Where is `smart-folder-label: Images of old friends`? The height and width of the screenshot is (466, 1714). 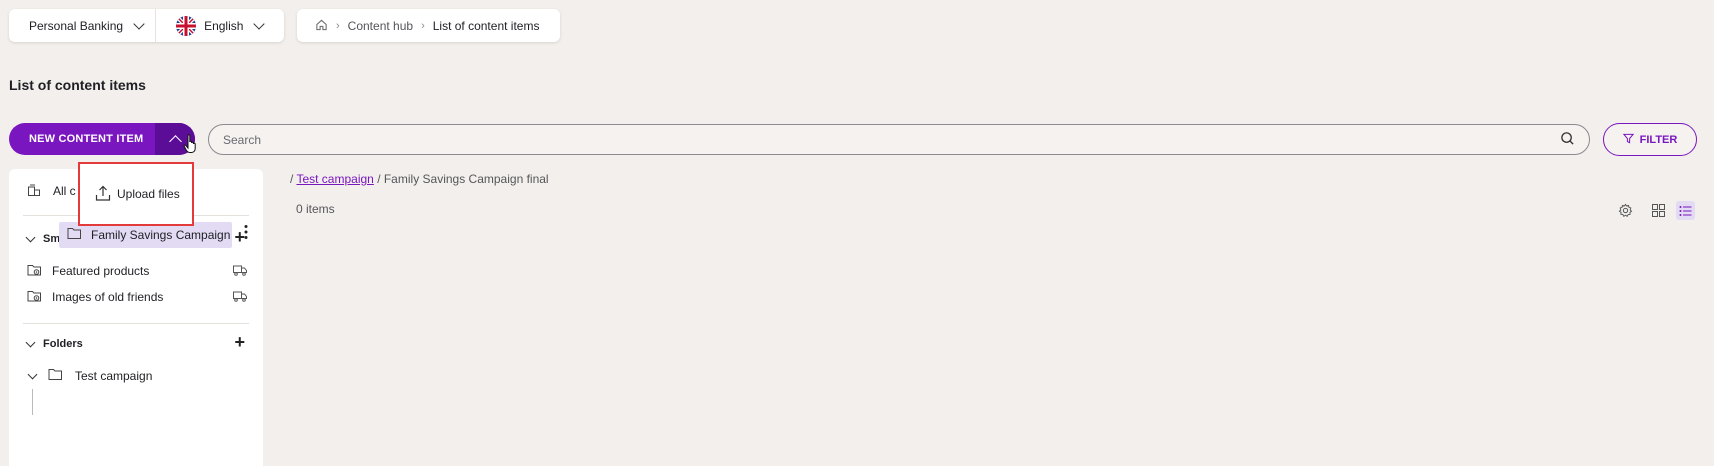
smart-folder-label: Images of old friends is located at coordinates (108, 297).